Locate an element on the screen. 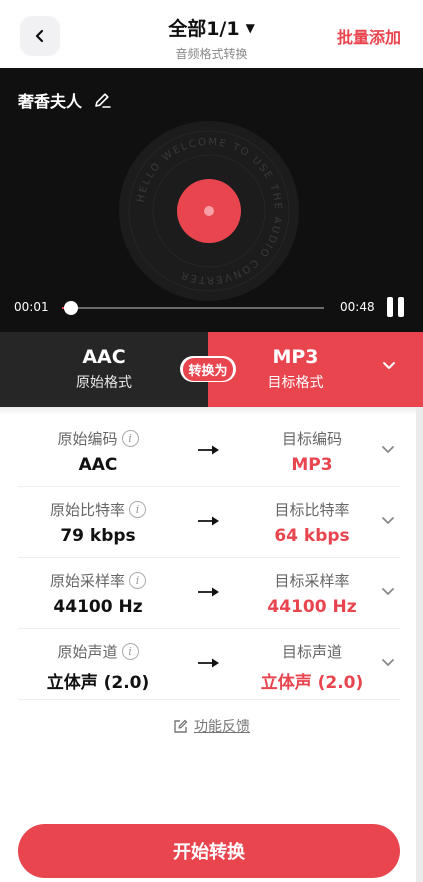 The height and width of the screenshot is (882, 423). caret-down-icon: ▼ is located at coordinates (250, 27).